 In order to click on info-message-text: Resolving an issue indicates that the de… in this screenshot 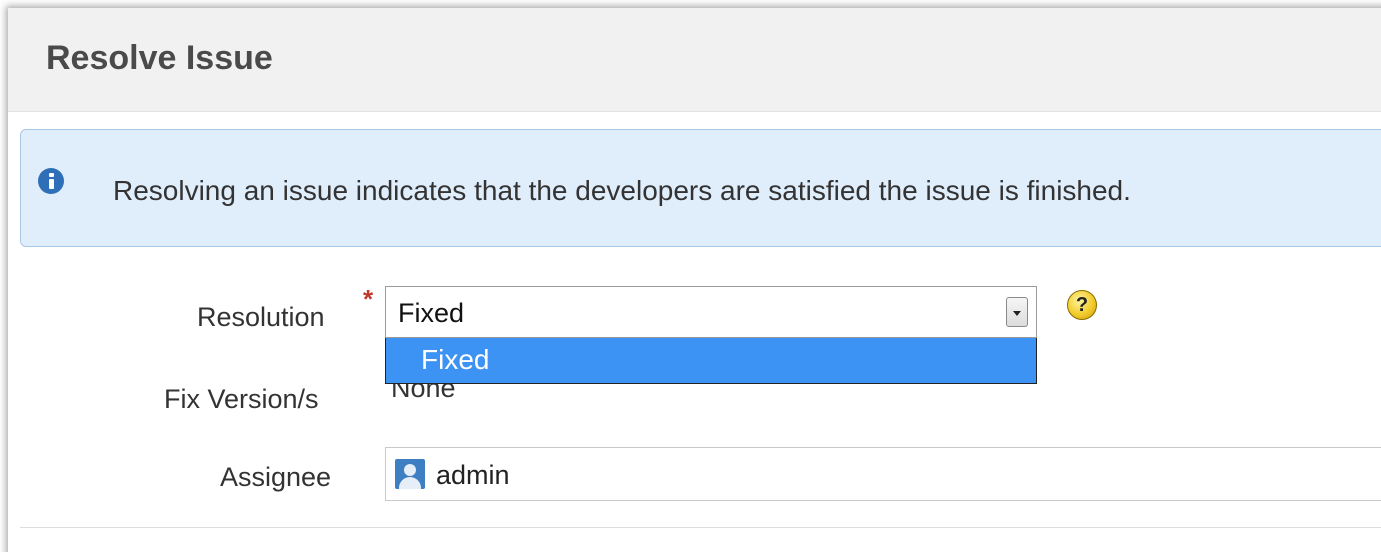, I will do `click(622, 190)`.